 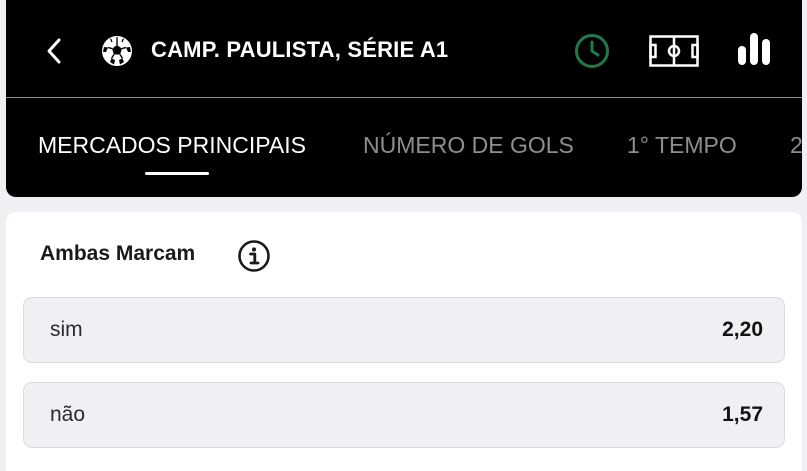 I want to click on odd-option-nao: não 1,57, so click(x=404, y=415).